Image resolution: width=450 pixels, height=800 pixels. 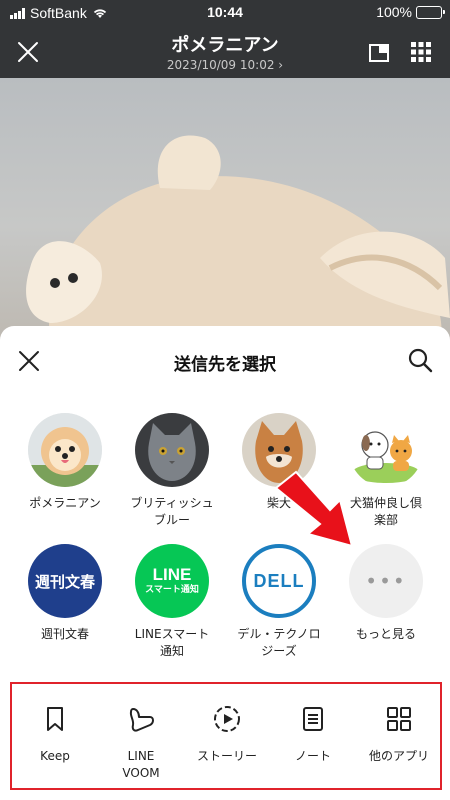 I want to click on recipient-line-notification: LINE スマート通知 LINEスマート通知, so click(x=172, y=602).